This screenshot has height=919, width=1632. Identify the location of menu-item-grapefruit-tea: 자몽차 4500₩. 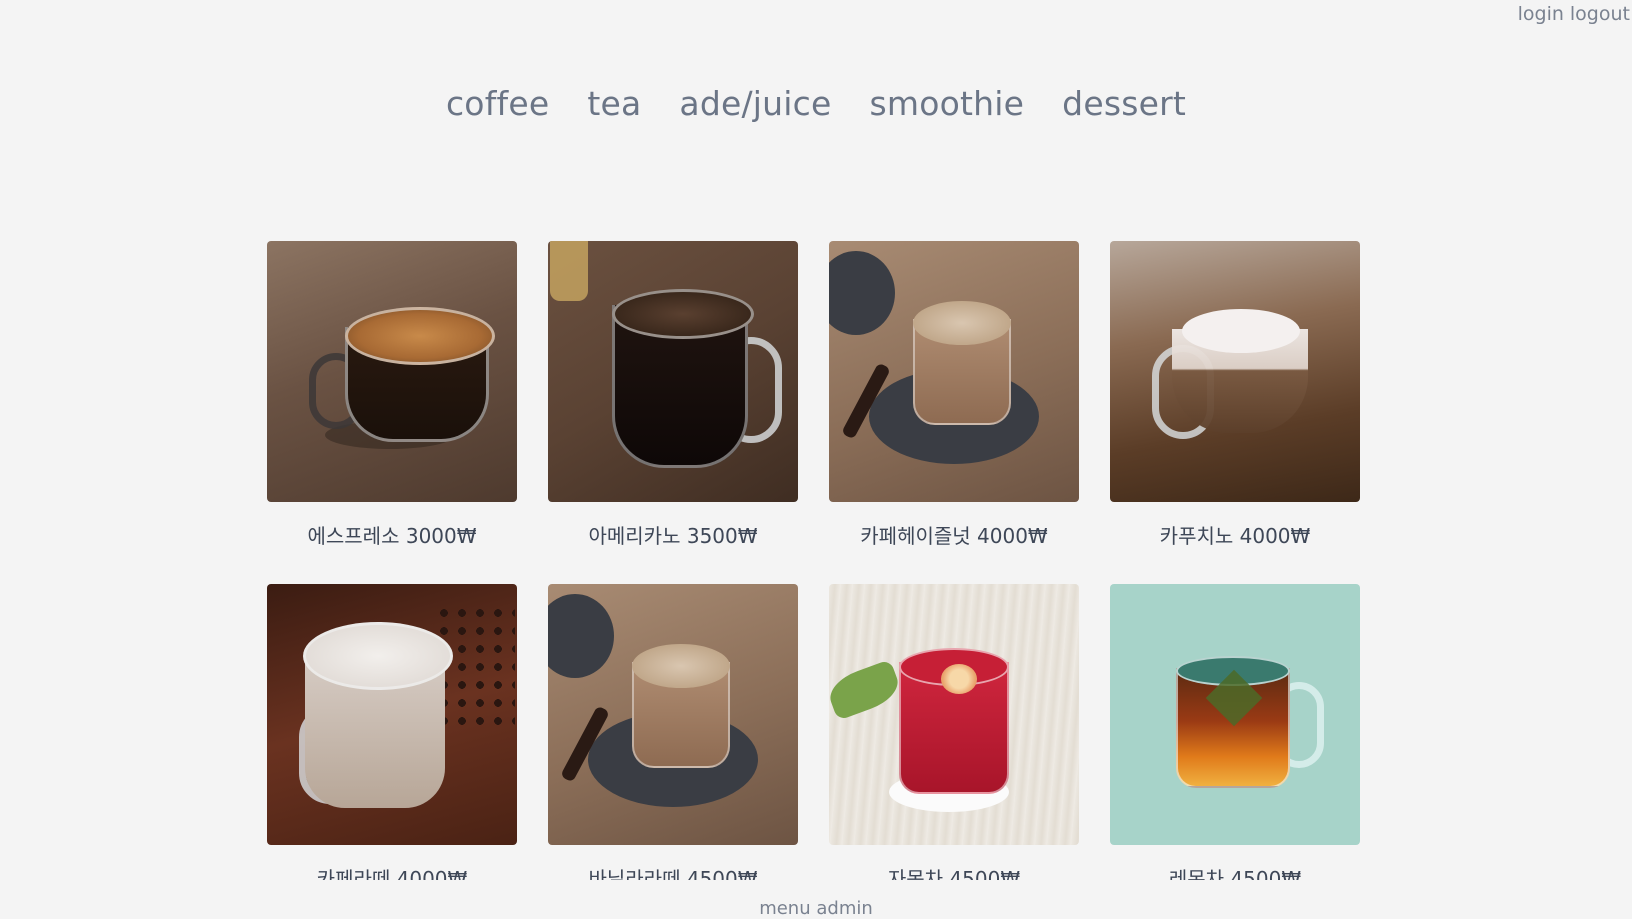
(954, 732).